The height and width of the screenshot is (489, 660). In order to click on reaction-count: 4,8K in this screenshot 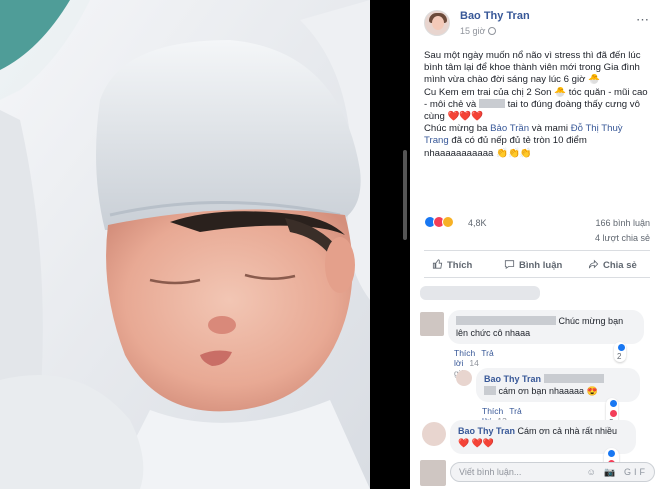, I will do `click(477, 223)`.